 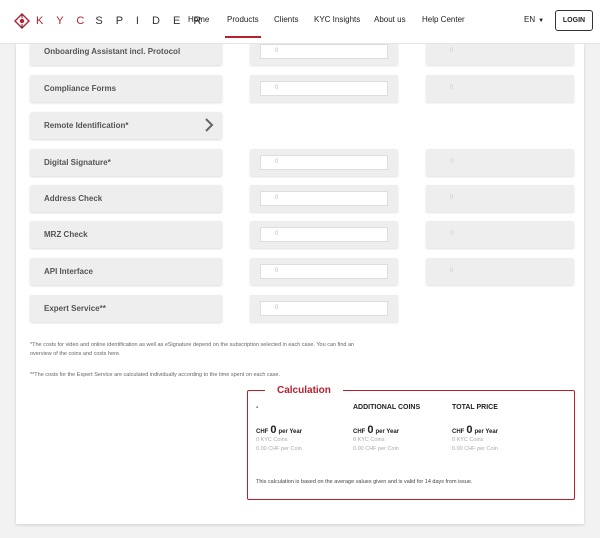 I want to click on nav-kyc-insights: KYC Insights, so click(x=337, y=19).